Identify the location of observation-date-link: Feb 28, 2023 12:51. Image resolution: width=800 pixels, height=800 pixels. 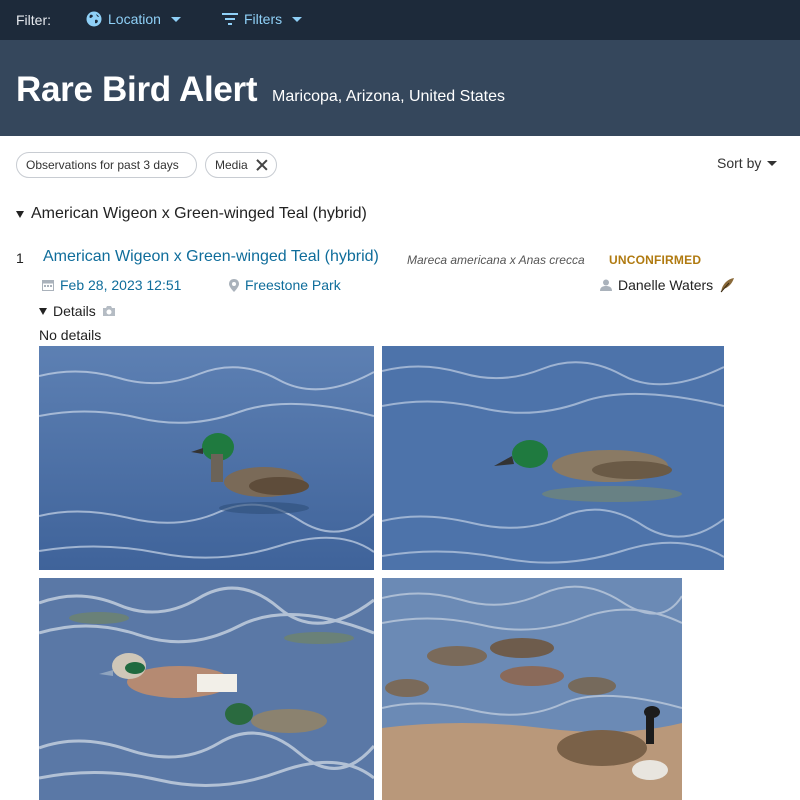
(111, 285).